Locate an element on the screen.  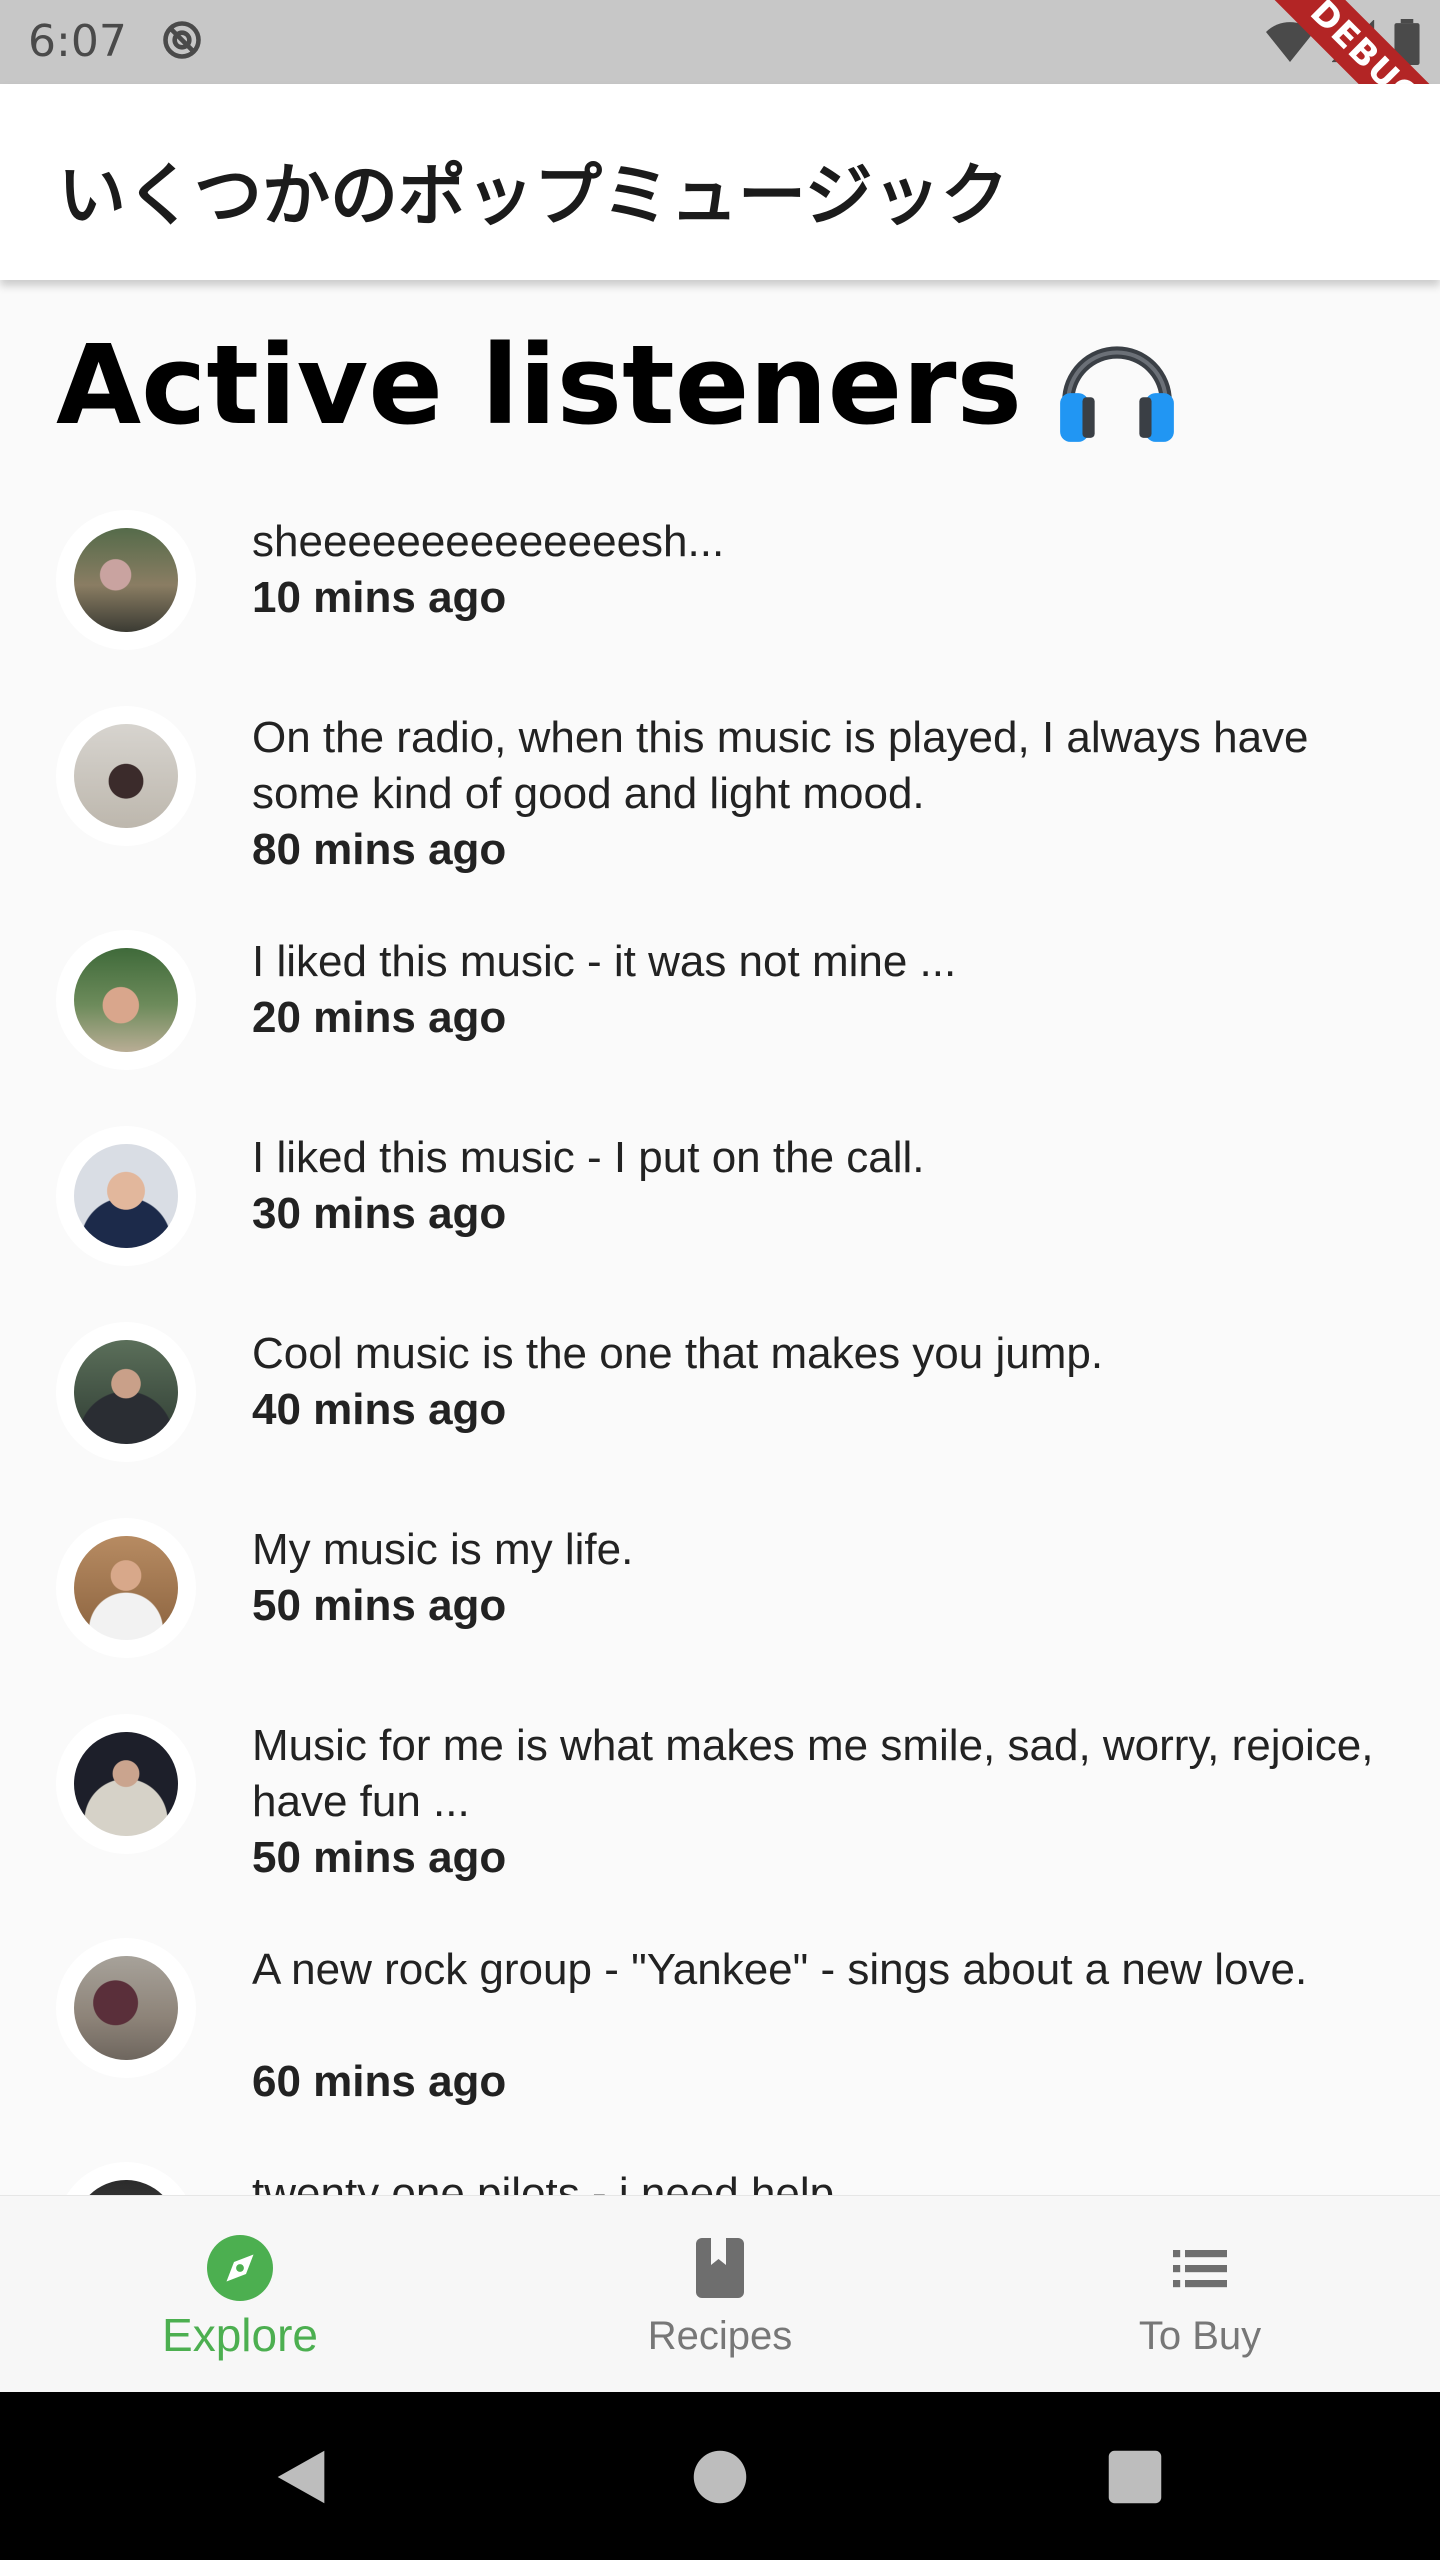
section-title: Active listeners is located at coordinates (619, 385).